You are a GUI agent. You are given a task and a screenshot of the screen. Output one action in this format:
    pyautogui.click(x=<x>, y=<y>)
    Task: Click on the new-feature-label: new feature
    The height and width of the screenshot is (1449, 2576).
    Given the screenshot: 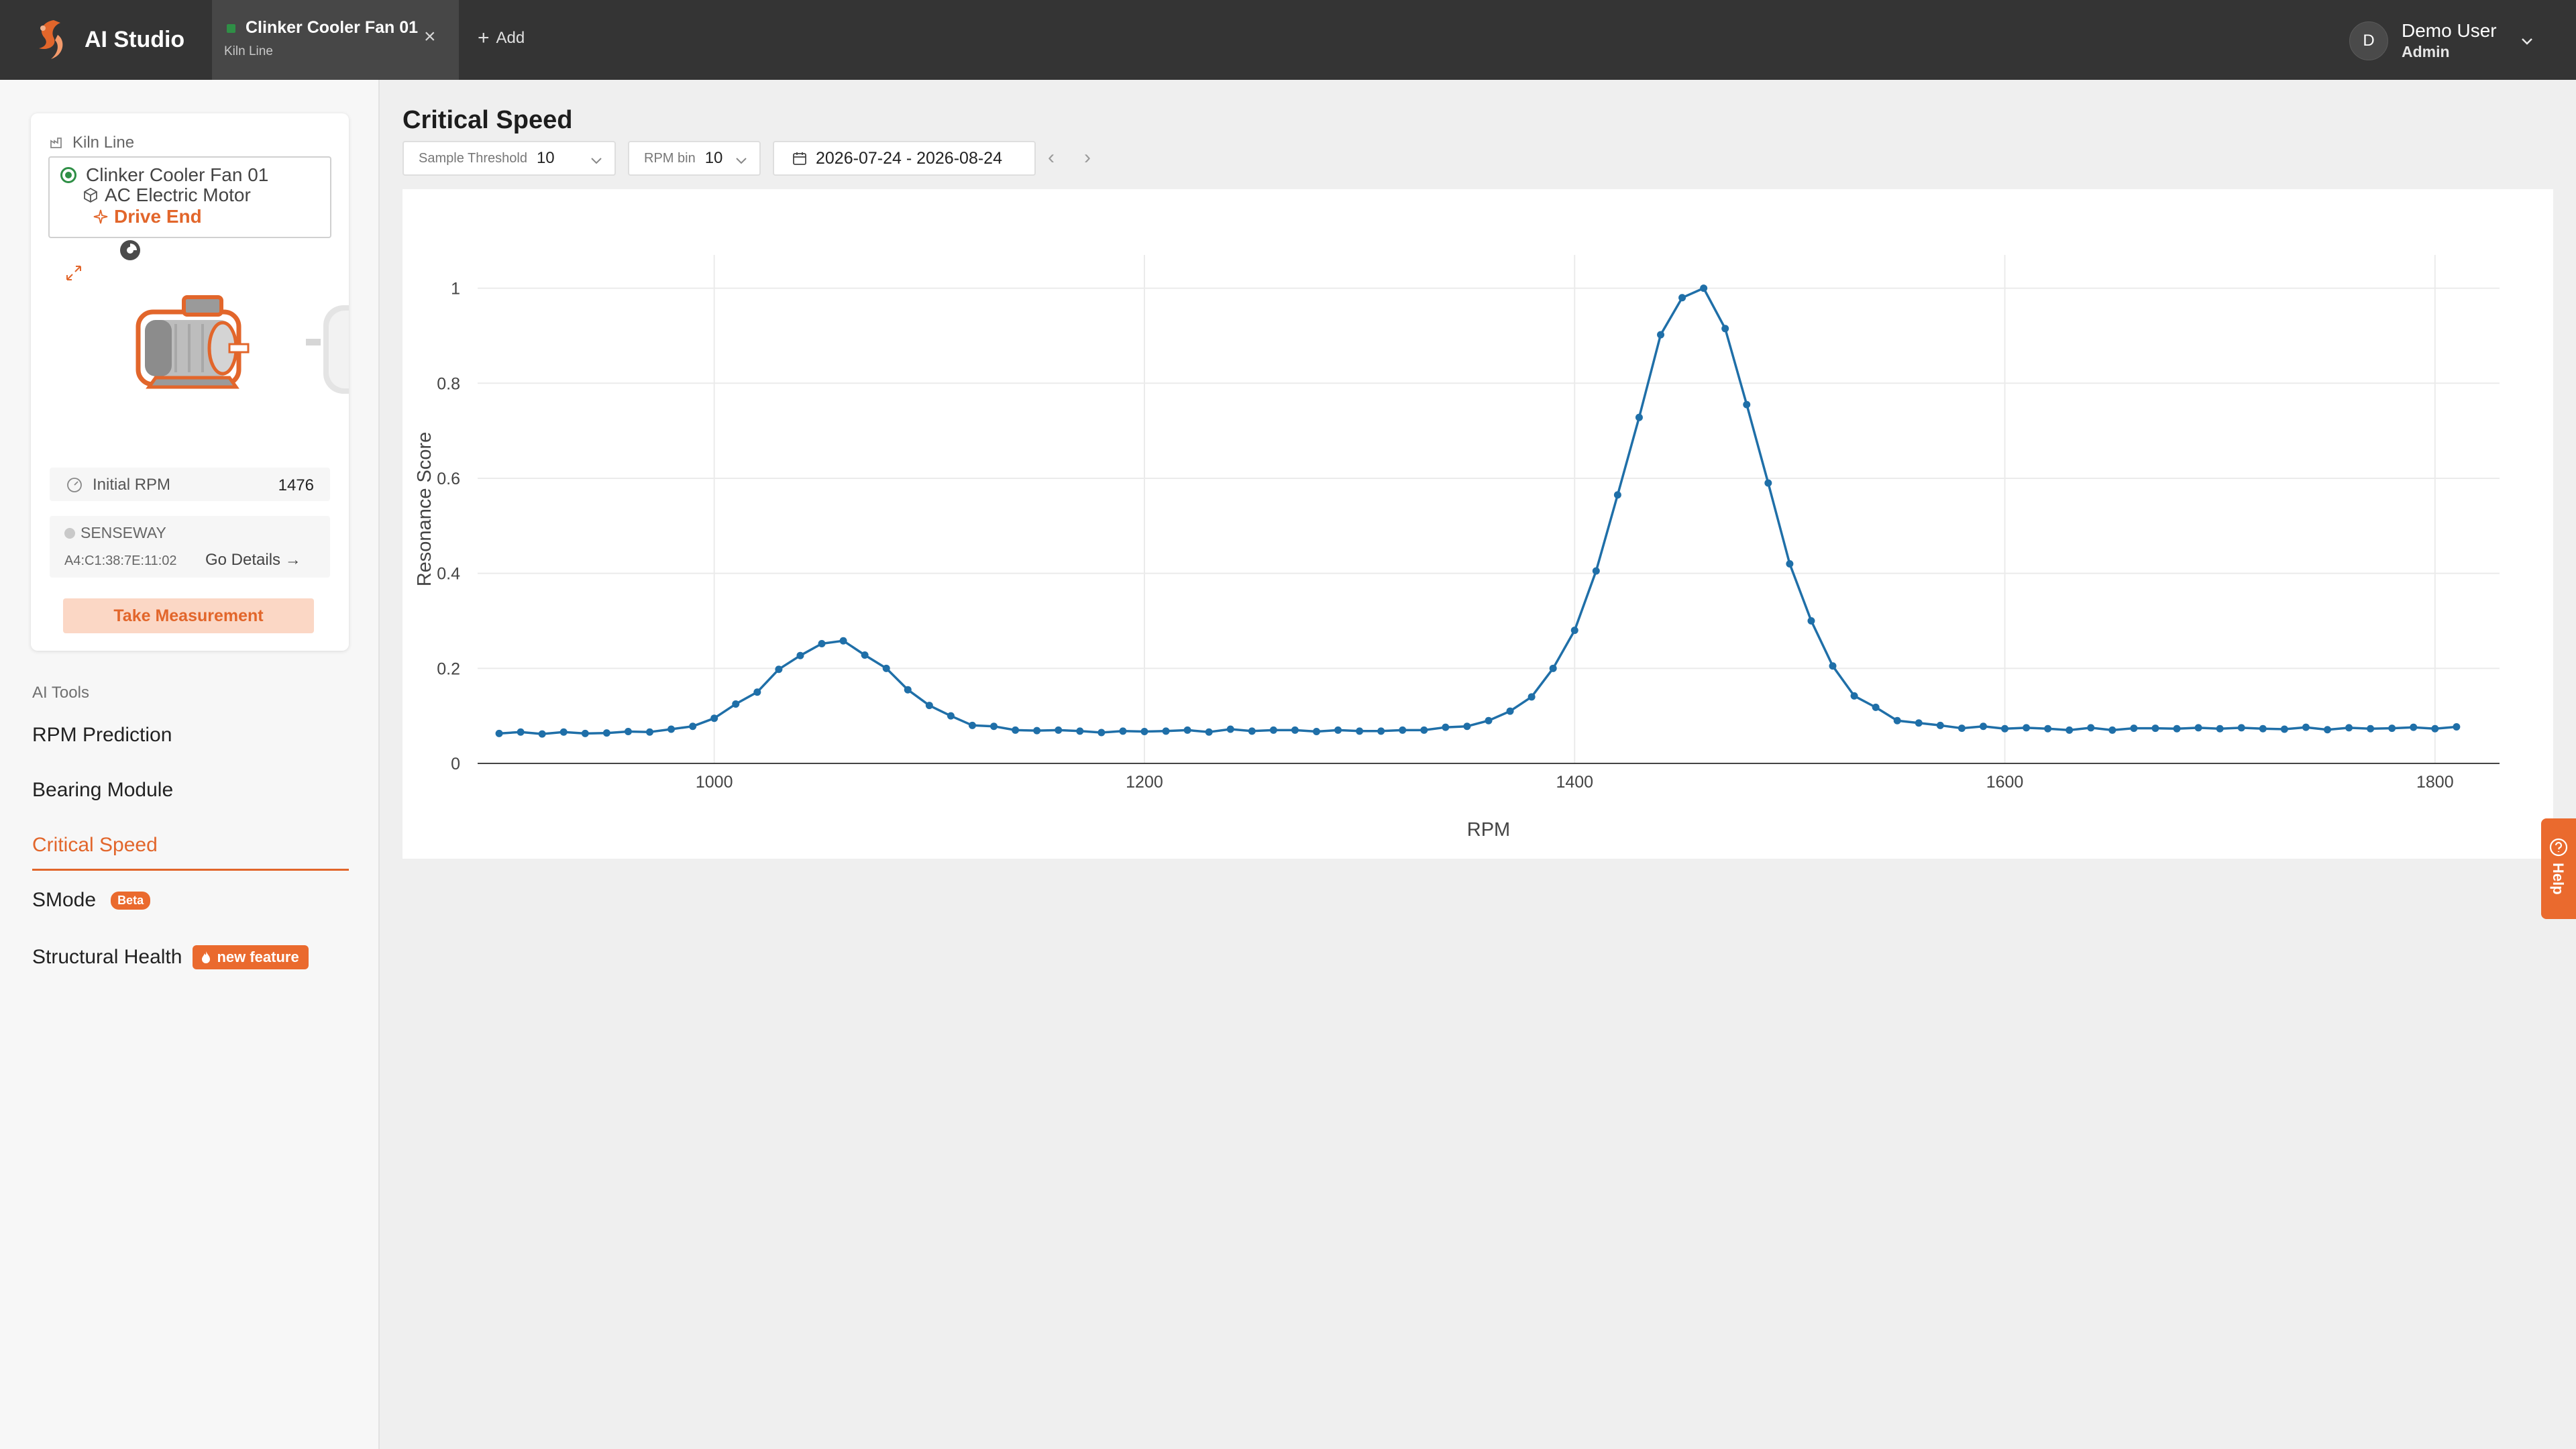 What is the action you would take?
    pyautogui.click(x=258, y=957)
    